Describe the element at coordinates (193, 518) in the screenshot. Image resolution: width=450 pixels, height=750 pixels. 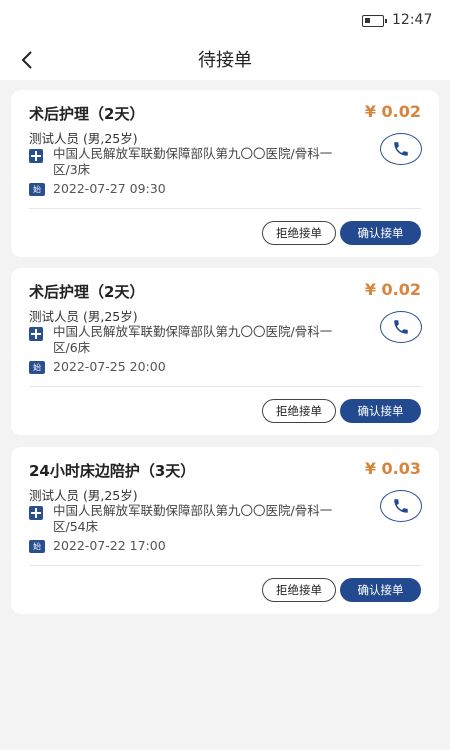
I see `hospital-location: 中国人民解放军联勤保障部队第九〇〇医院/骨科一区/54床` at that location.